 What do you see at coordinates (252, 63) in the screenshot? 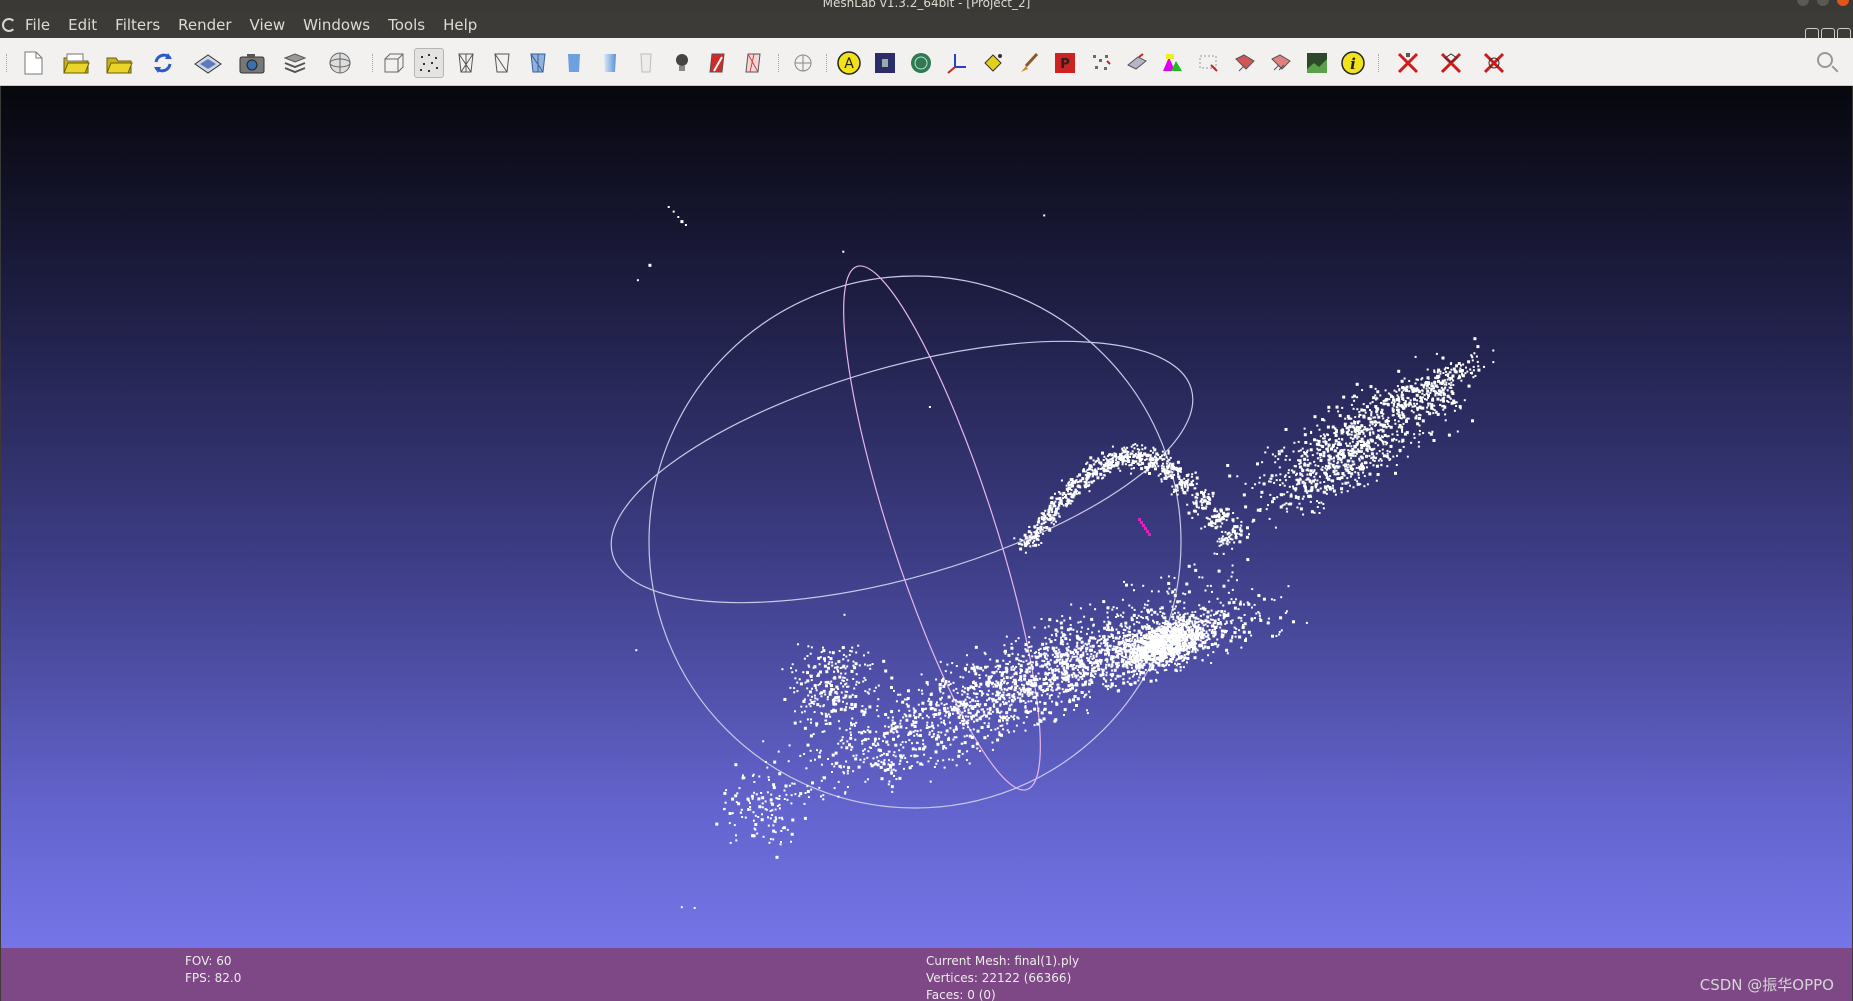
I see `snapshot-button` at bounding box center [252, 63].